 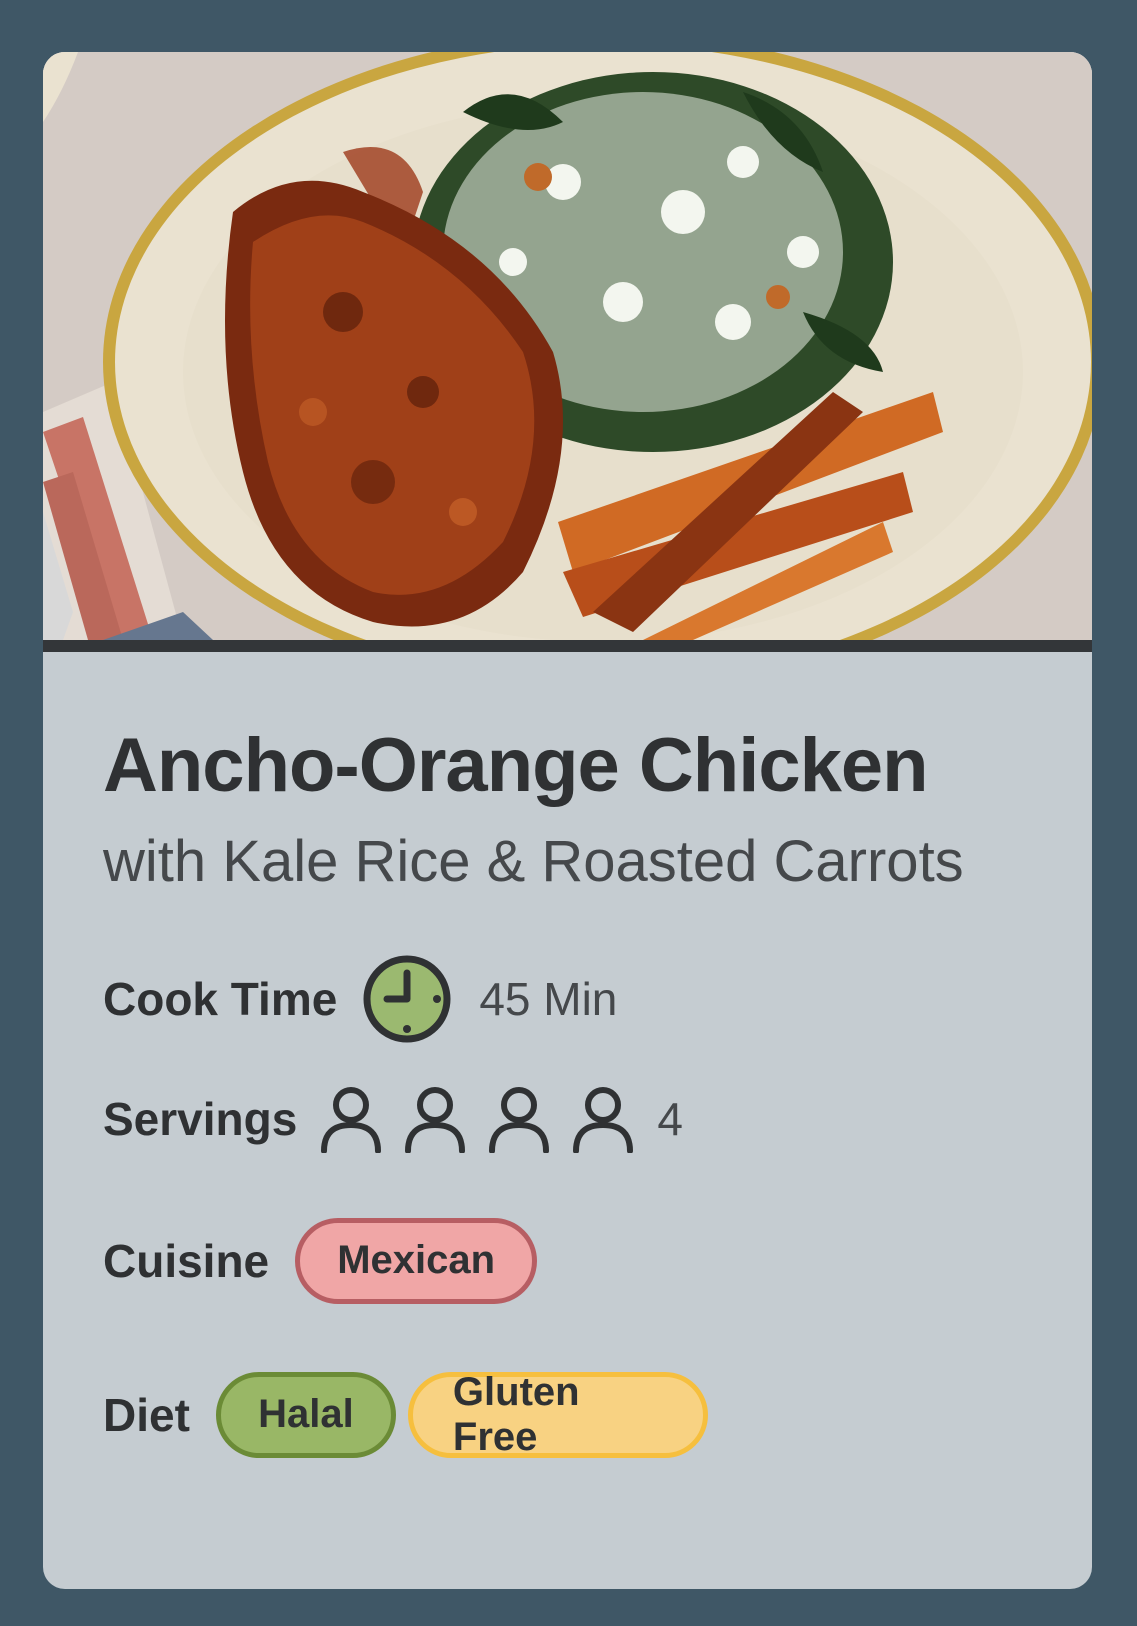 I want to click on diet-tag-halal: Halal, so click(x=305, y=1414).